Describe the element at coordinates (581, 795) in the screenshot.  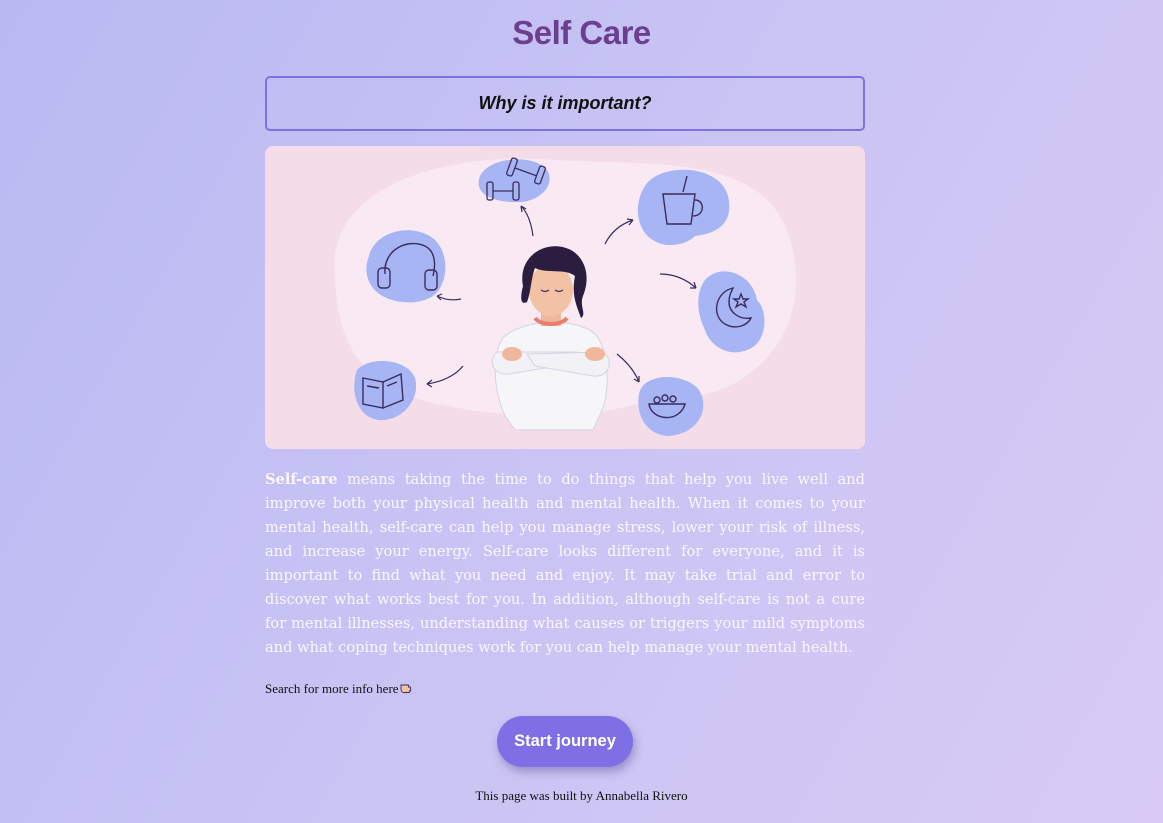
I see `footer-credit: This page was built by Annabella Rivero` at that location.